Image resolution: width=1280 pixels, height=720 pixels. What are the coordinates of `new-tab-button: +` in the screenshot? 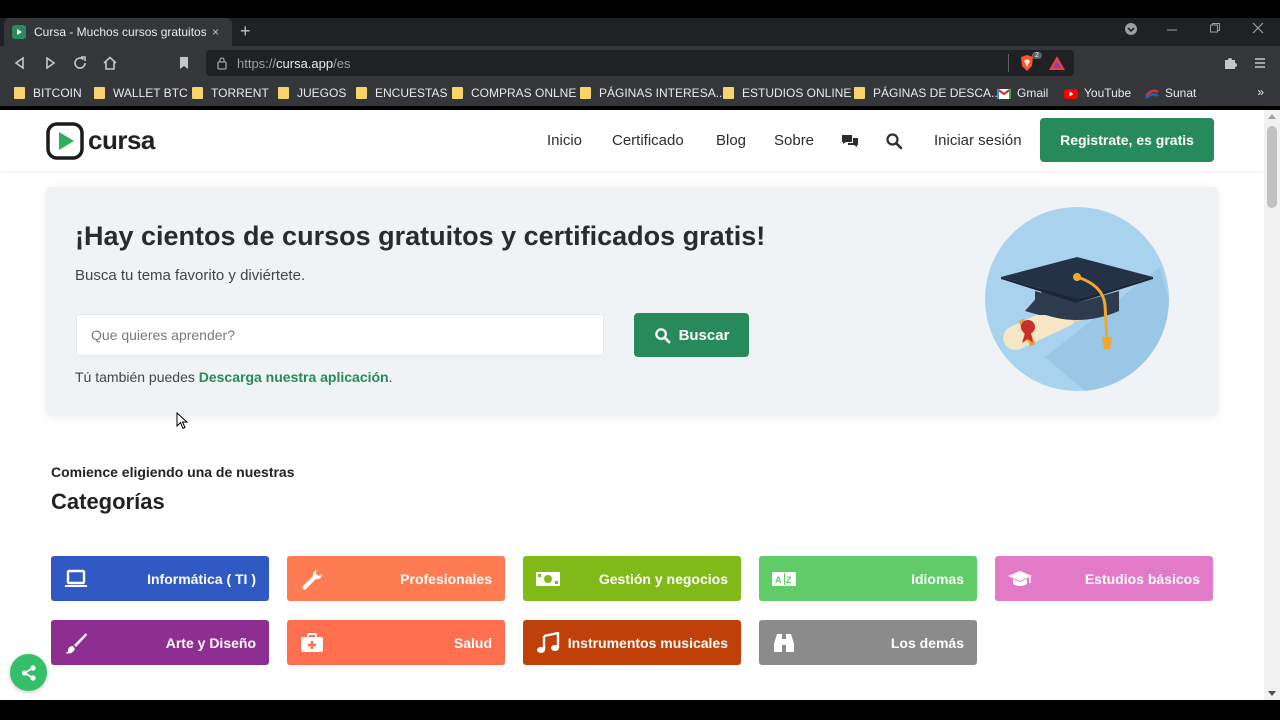 It's located at (245, 31).